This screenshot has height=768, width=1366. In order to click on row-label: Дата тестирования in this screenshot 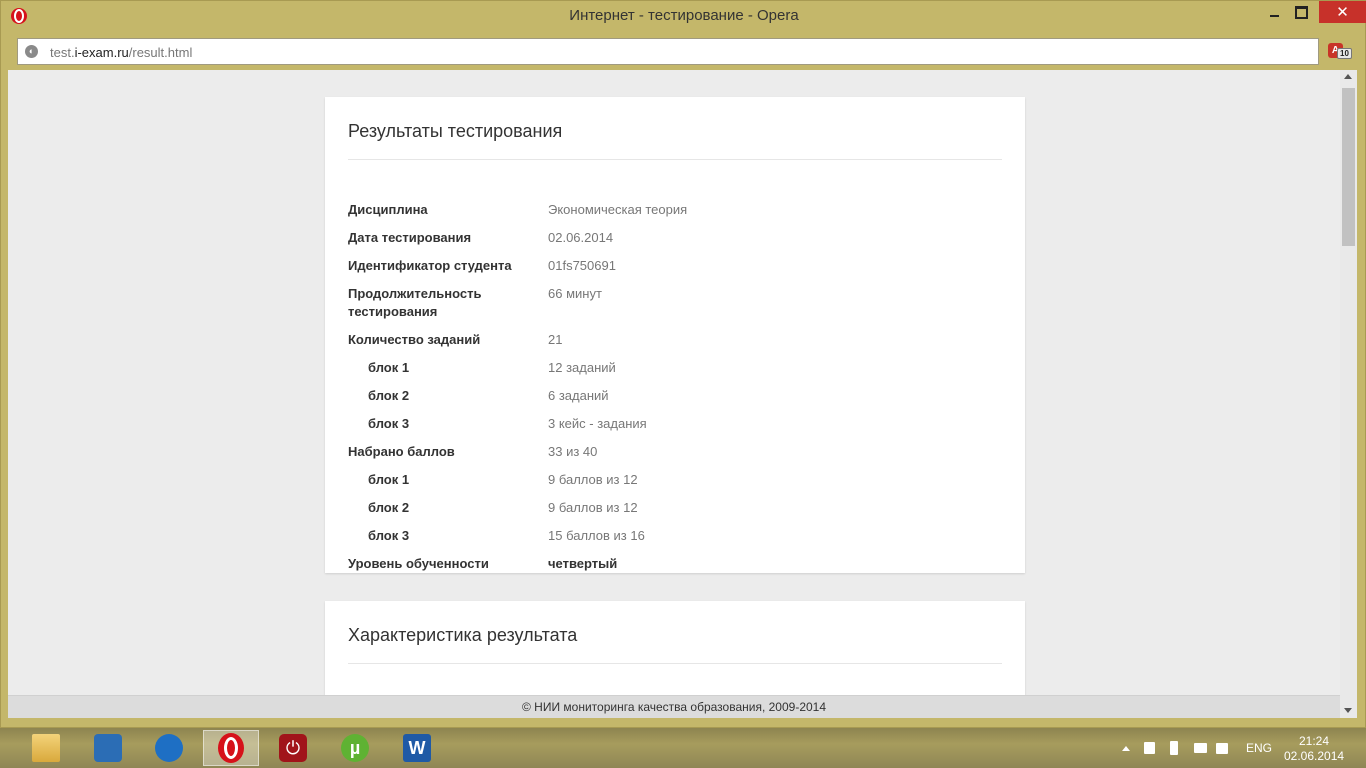, I will do `click(410, 237)`.